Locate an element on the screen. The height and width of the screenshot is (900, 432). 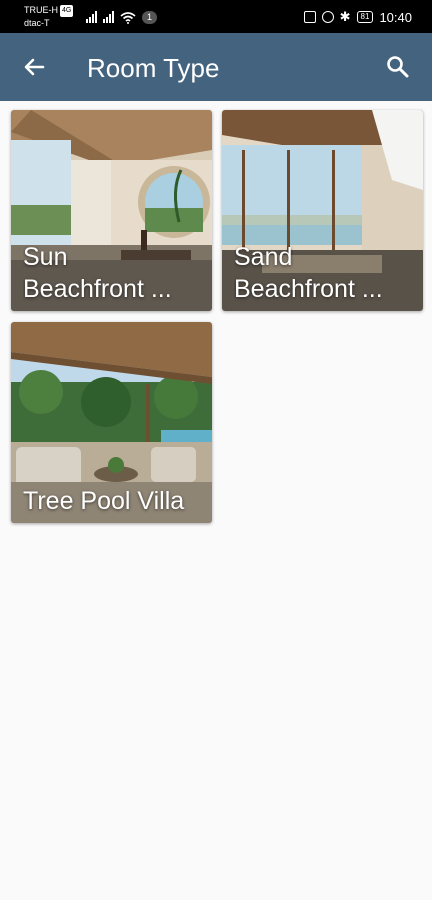
alarm-icon is located at coordinates (327, 17).